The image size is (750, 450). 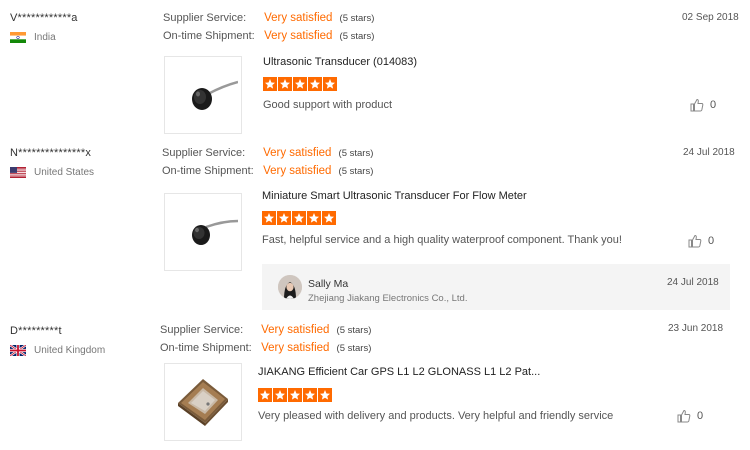 I want to click on gps-antenna-image, so click(x=203, y=402).